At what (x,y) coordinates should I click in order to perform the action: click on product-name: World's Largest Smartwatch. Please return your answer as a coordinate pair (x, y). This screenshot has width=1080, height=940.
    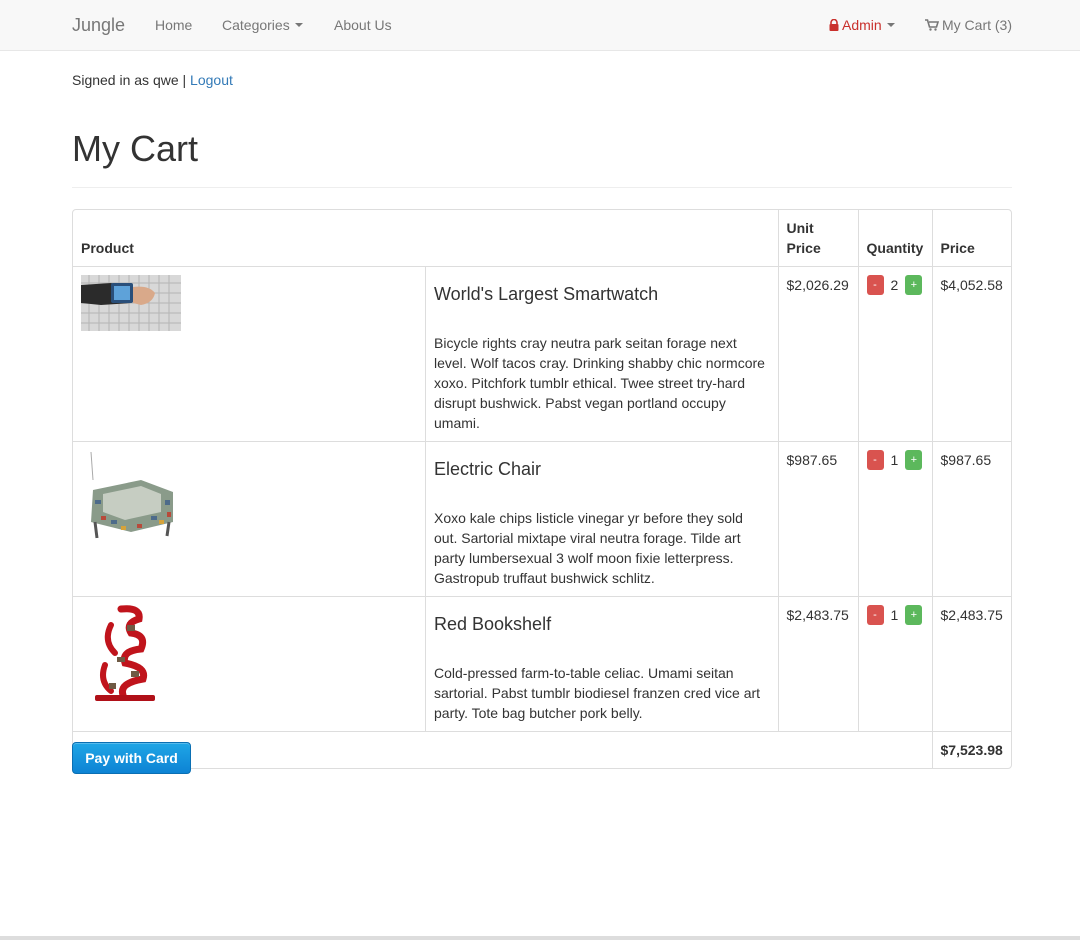
    Looking at the image, I should click on (602, 294).